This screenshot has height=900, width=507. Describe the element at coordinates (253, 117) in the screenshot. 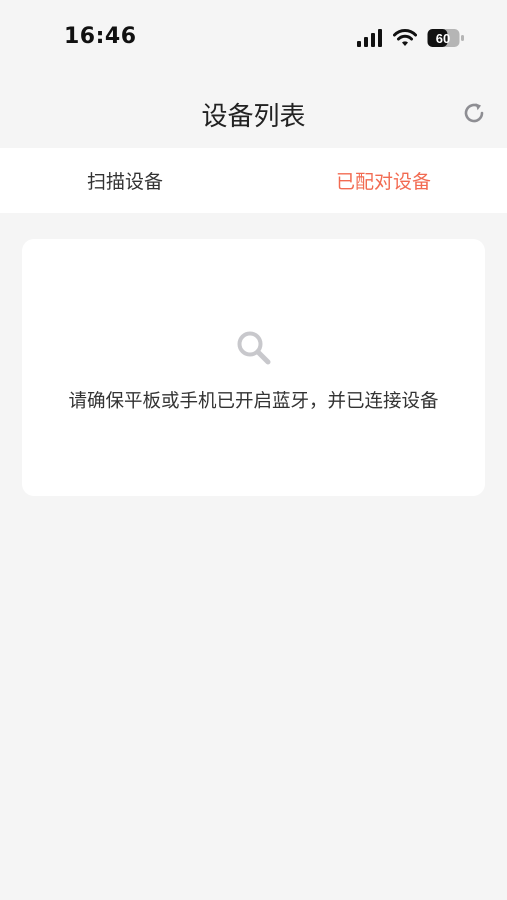

I see `page-title: 设备列表` at that location.